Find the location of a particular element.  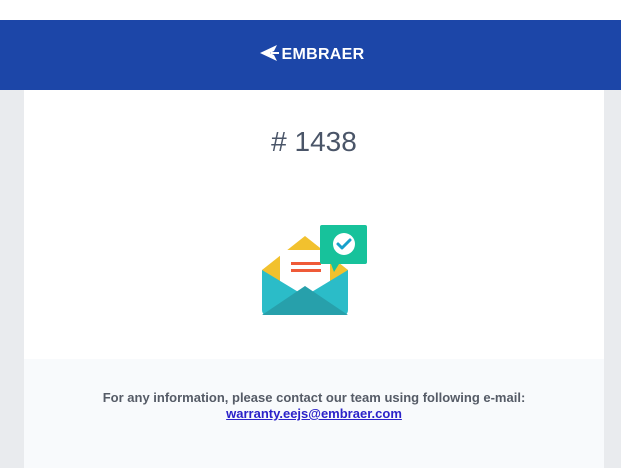

left-gutter is located at coordinates (12, 279).